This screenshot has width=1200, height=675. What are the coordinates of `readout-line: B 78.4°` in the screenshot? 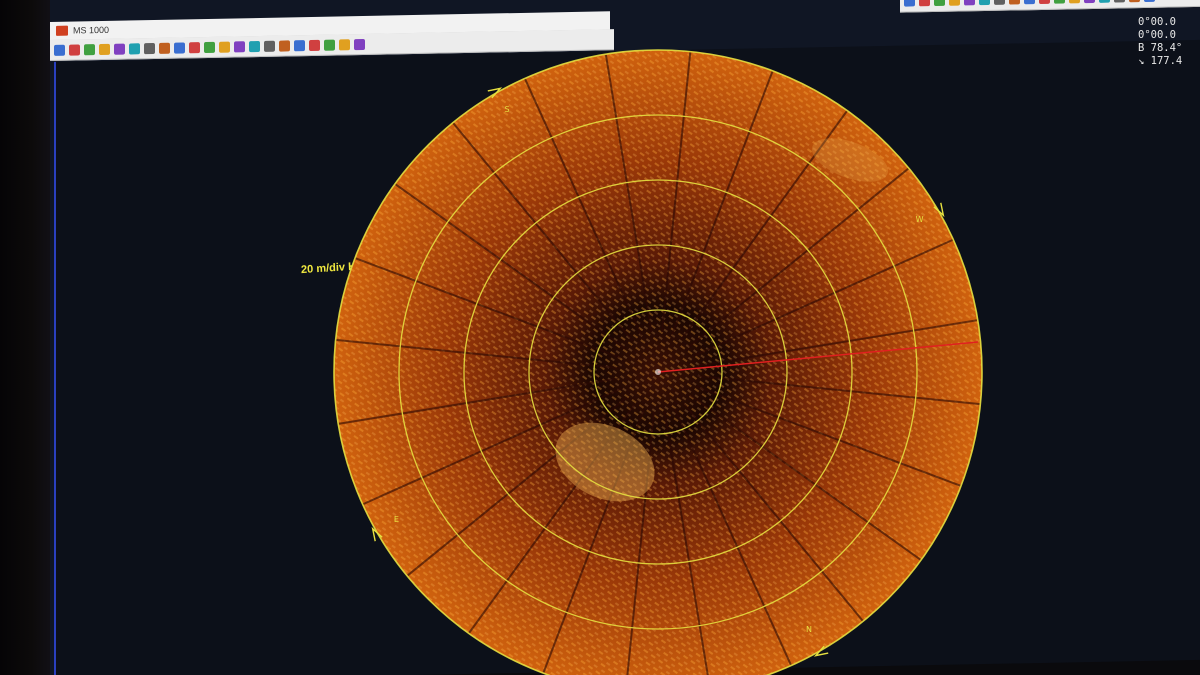 It's located at (1160, 48).